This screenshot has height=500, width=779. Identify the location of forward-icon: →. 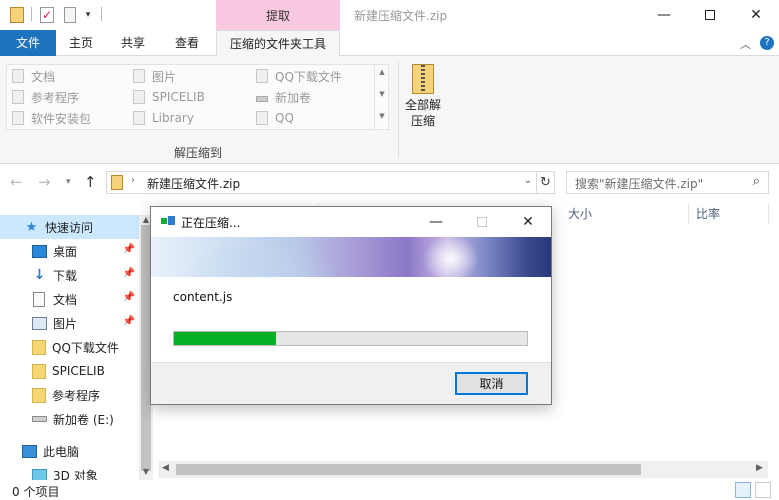
(44, 182).